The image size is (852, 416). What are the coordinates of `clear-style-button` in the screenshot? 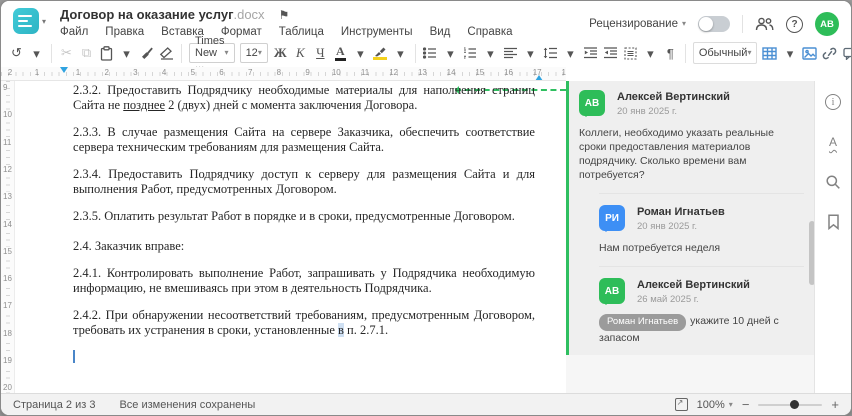 It's located at (166, 53).